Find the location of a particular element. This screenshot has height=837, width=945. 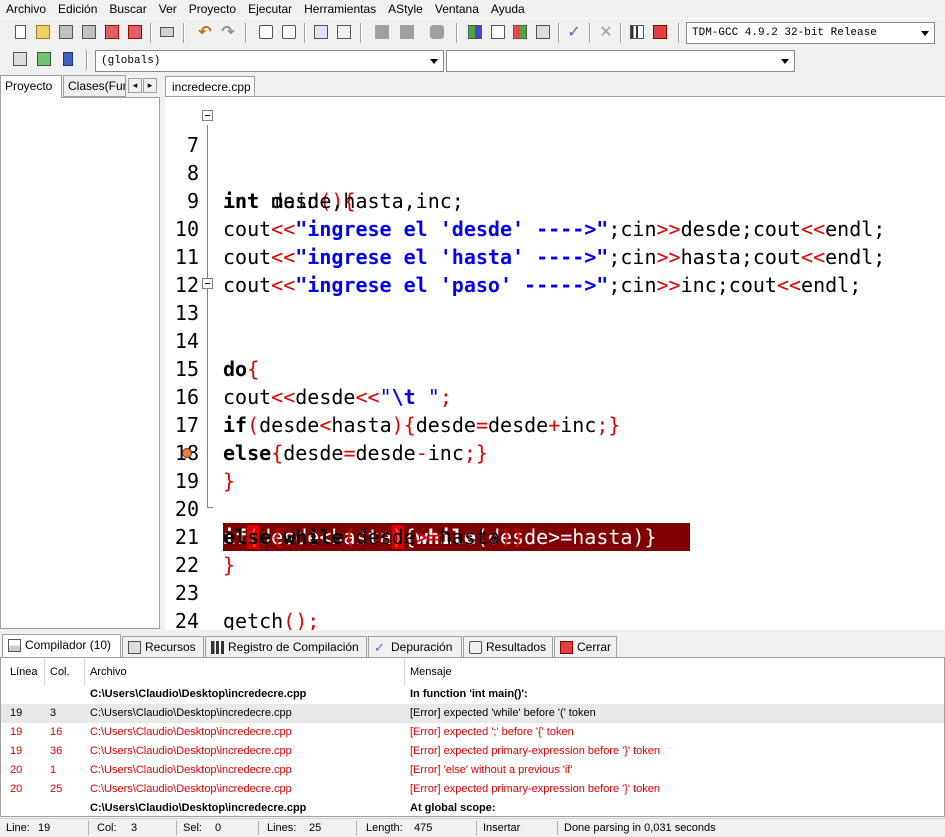

tab-scroll-left-icon: ◂ is located at coordinates (135, 85).